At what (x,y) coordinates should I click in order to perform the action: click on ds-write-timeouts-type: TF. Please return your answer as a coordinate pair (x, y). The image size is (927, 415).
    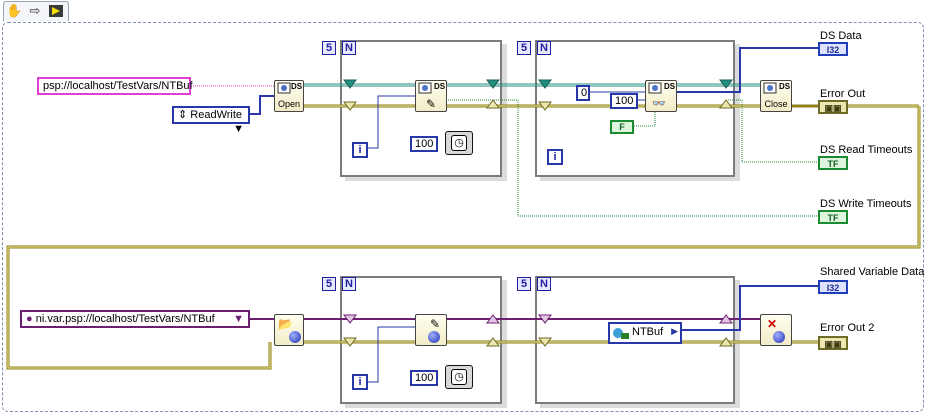
    Looking at the image, I should click on (833, 218).